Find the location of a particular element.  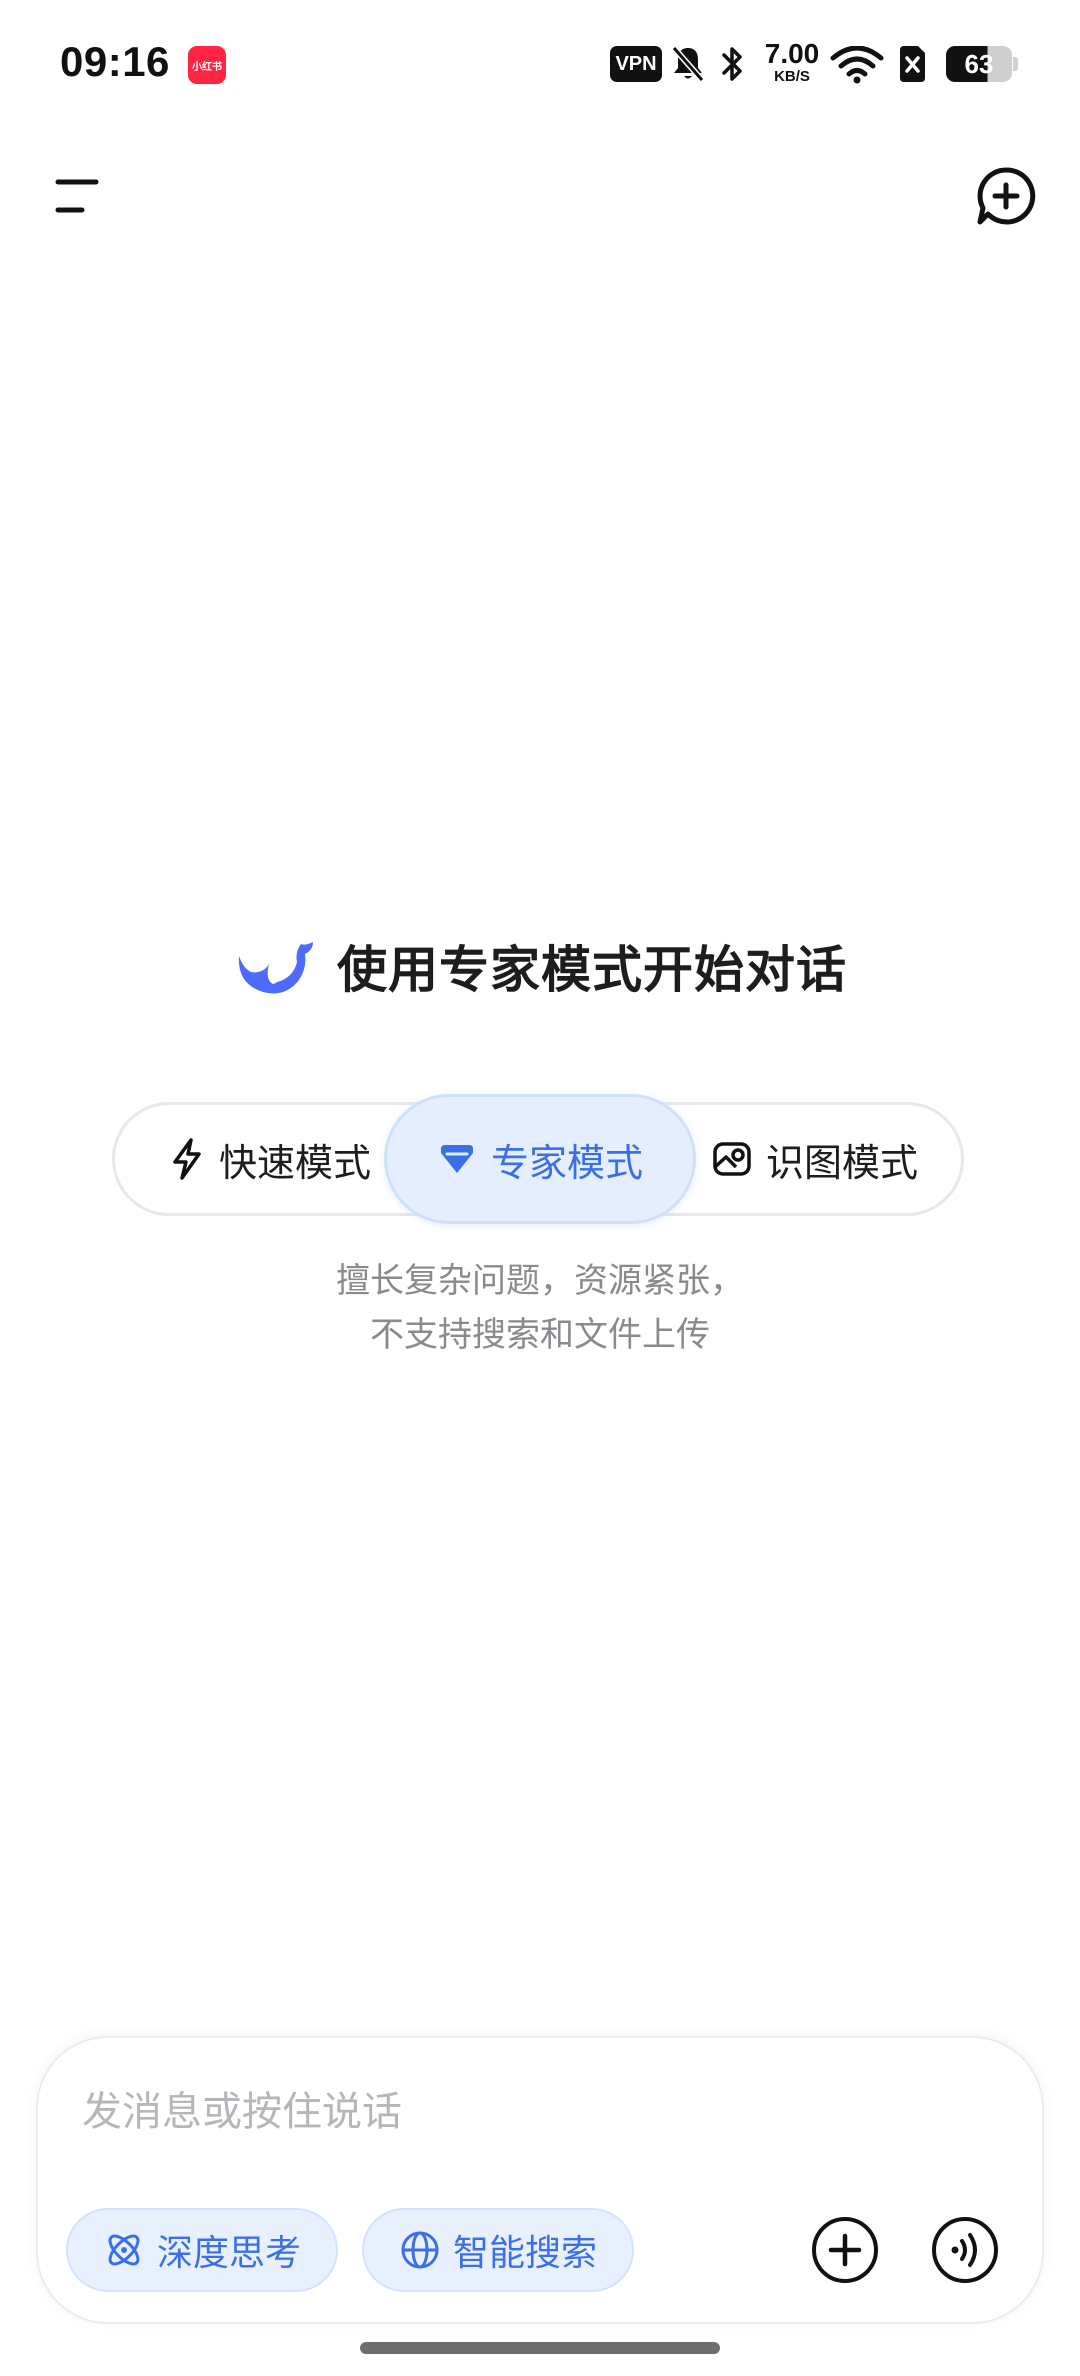

smart-search-label: 智能搜索 is located at coordinates (524, 2253).